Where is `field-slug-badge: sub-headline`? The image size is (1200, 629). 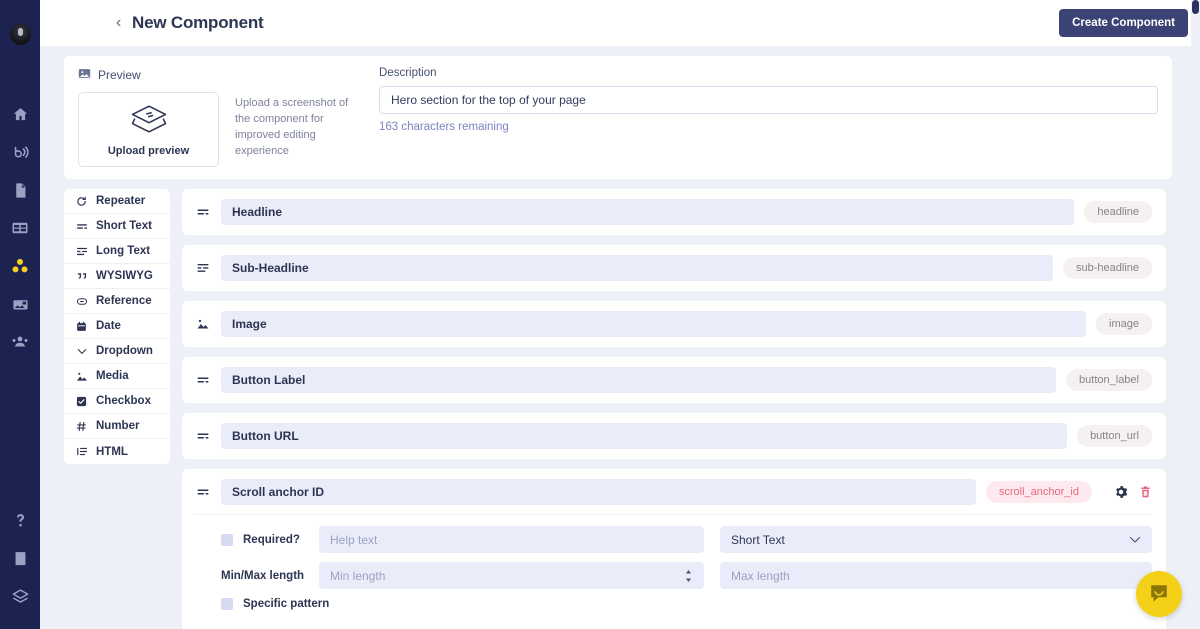 field-slug-badge: sub-headline is located at coordinates (1107, 268).